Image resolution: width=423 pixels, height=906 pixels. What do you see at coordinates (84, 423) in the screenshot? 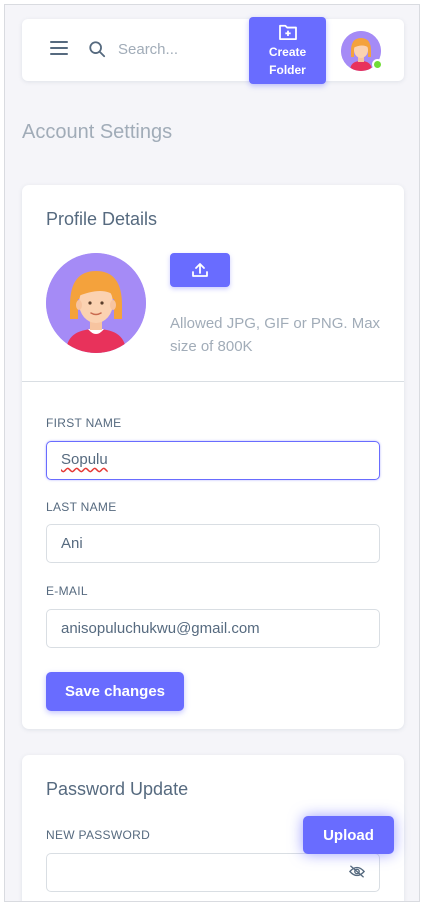
I see `first-name-label: FIRST NAME` at bounding box center [84, 423].